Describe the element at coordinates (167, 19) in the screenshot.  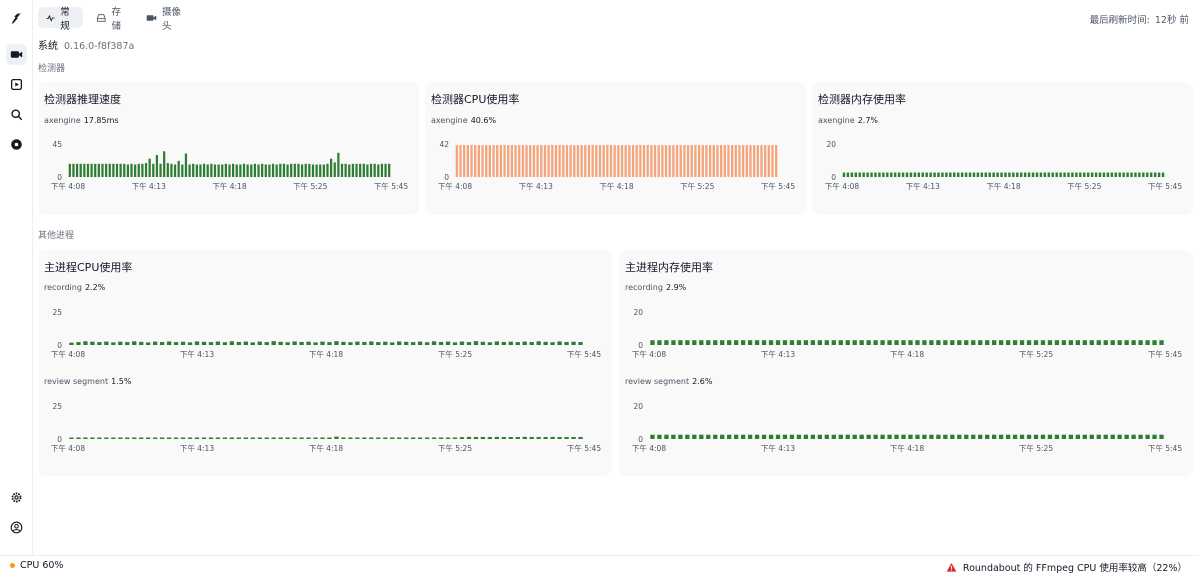
I see `tab-cameras: 摄像头` at that location.